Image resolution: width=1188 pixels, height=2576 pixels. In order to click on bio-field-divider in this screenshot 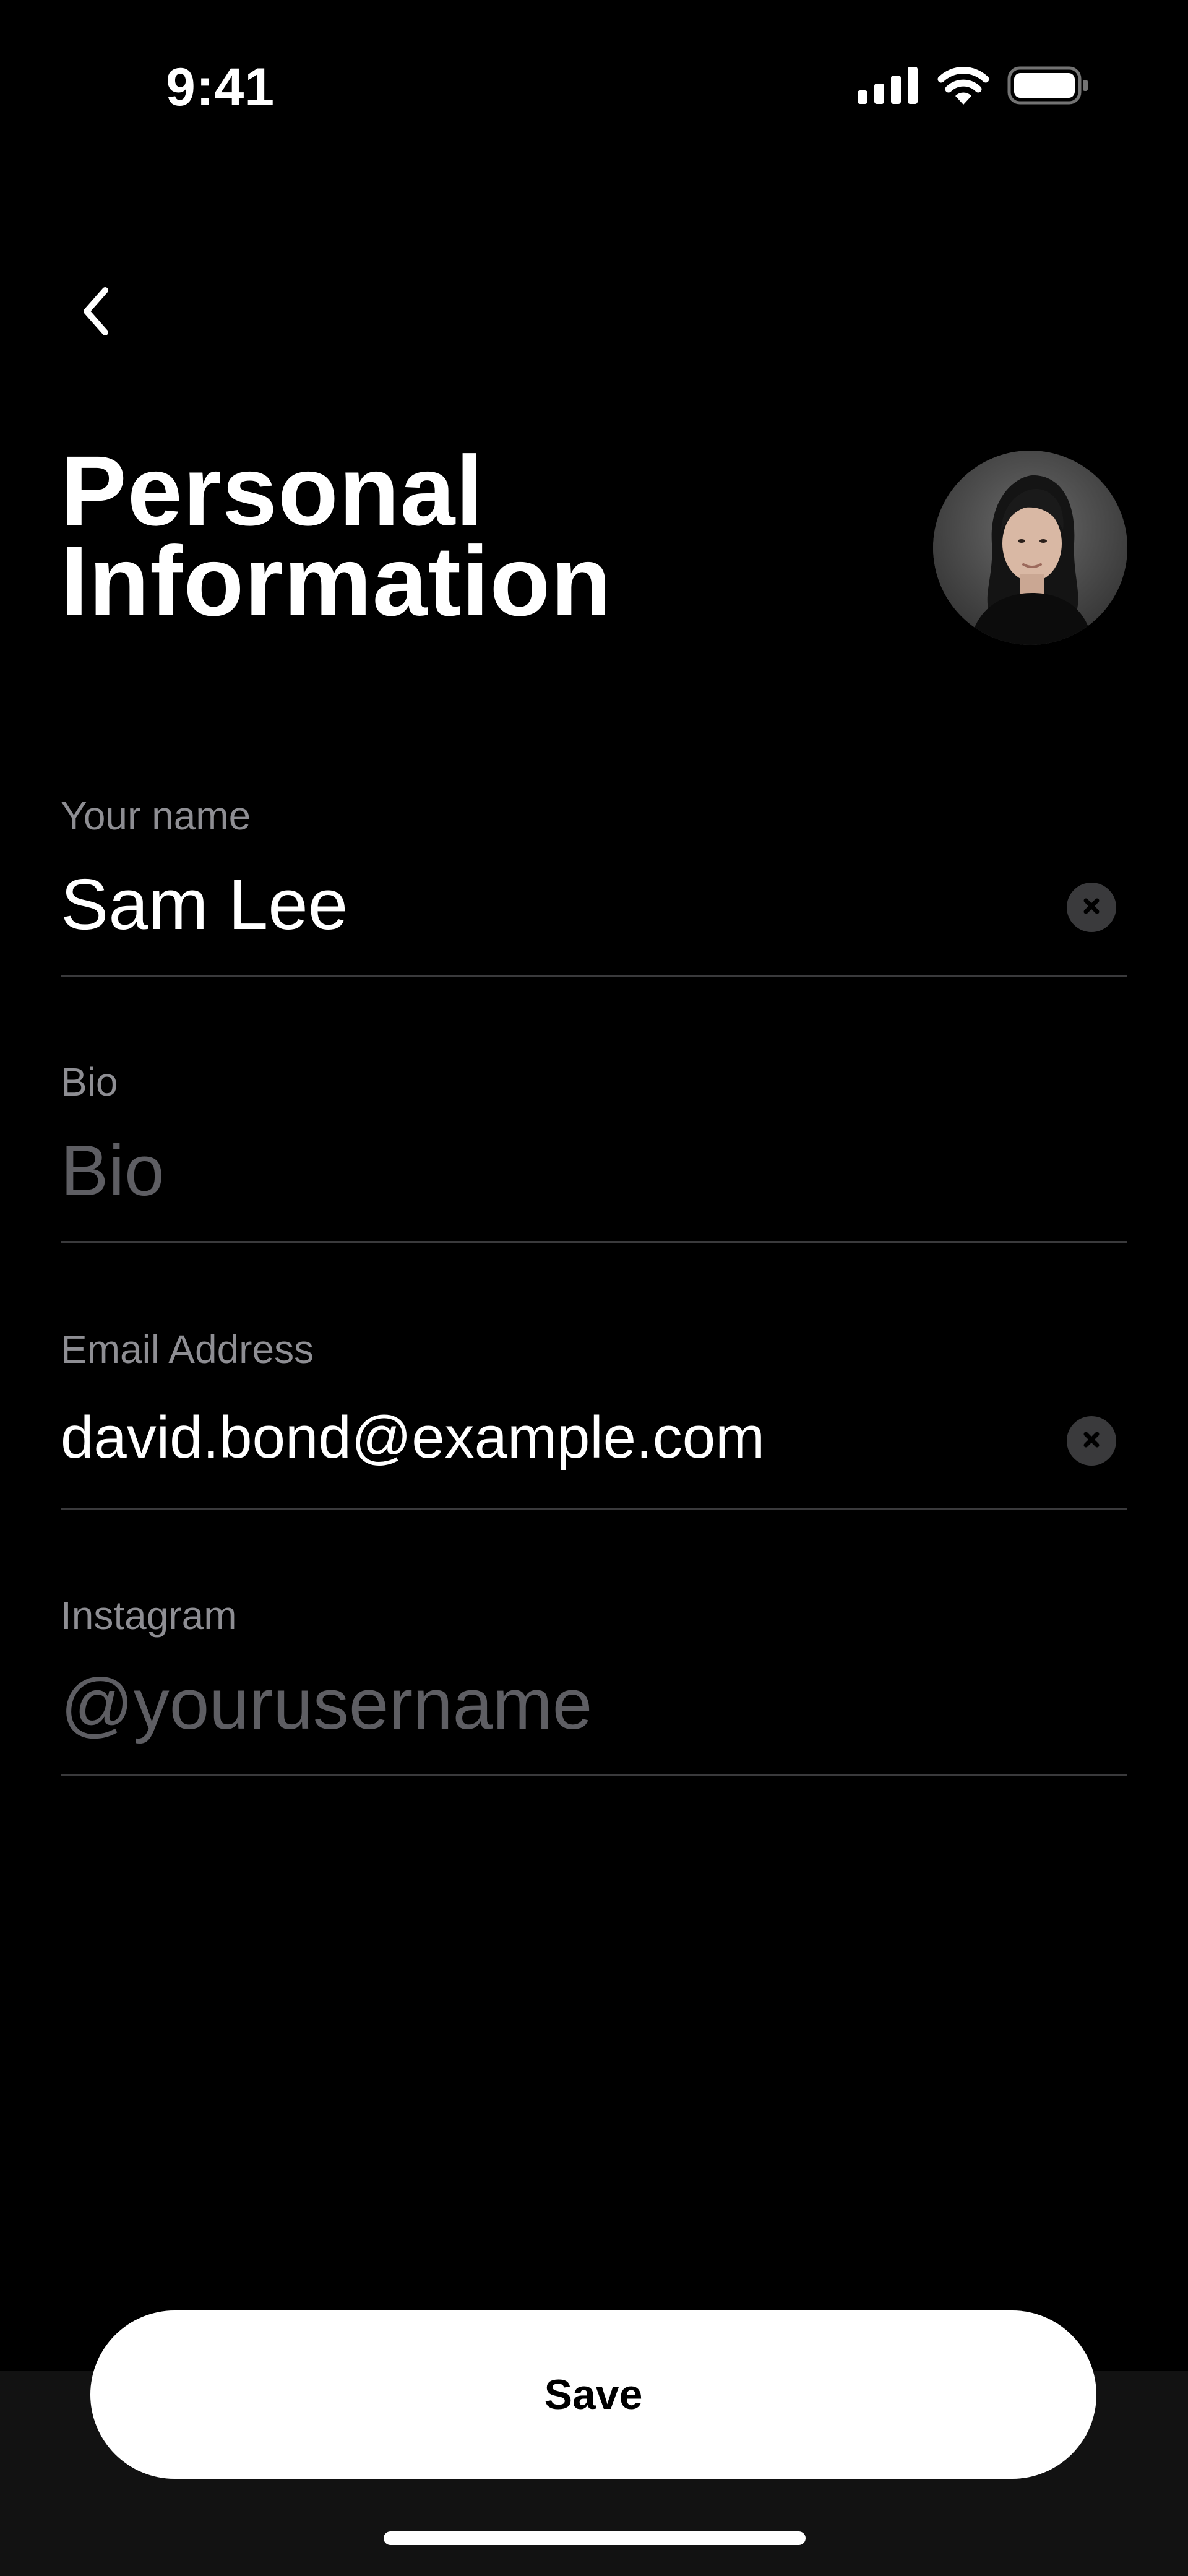, I will do `click(594, 1242)`.